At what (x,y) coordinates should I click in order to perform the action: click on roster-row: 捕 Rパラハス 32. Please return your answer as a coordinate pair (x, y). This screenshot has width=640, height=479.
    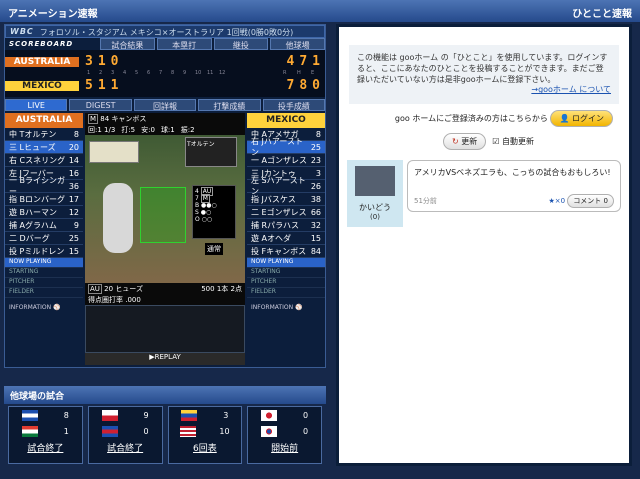
    Looking at the image, I should click on (286, 225).